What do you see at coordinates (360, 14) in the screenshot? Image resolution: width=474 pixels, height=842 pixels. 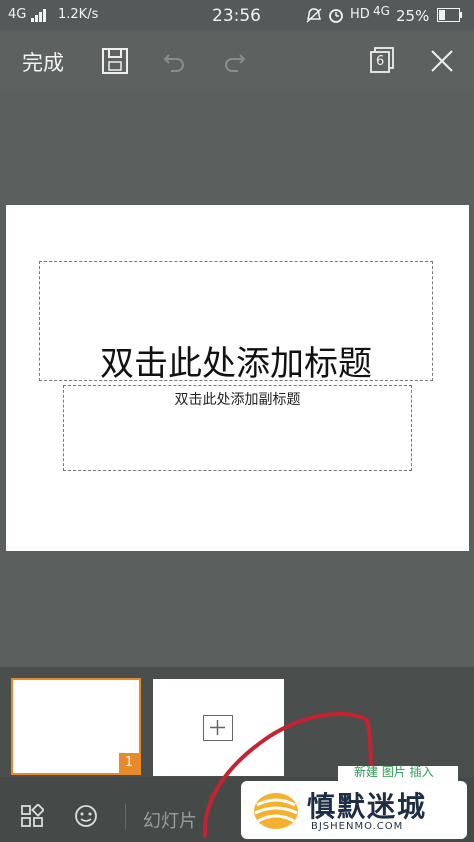 I see `hd-indicator: HD` at bounding box center [360, 14].